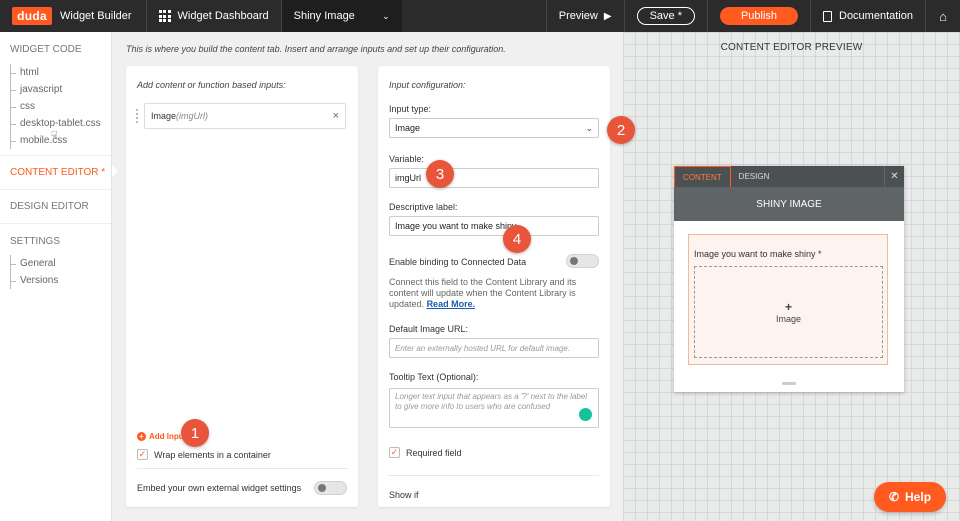 The image size is (960, 521). What do you see at coordinates (410, 109) in the screenshot?
I see `input-type-label: Input type:` at bounding box center [410, 109].